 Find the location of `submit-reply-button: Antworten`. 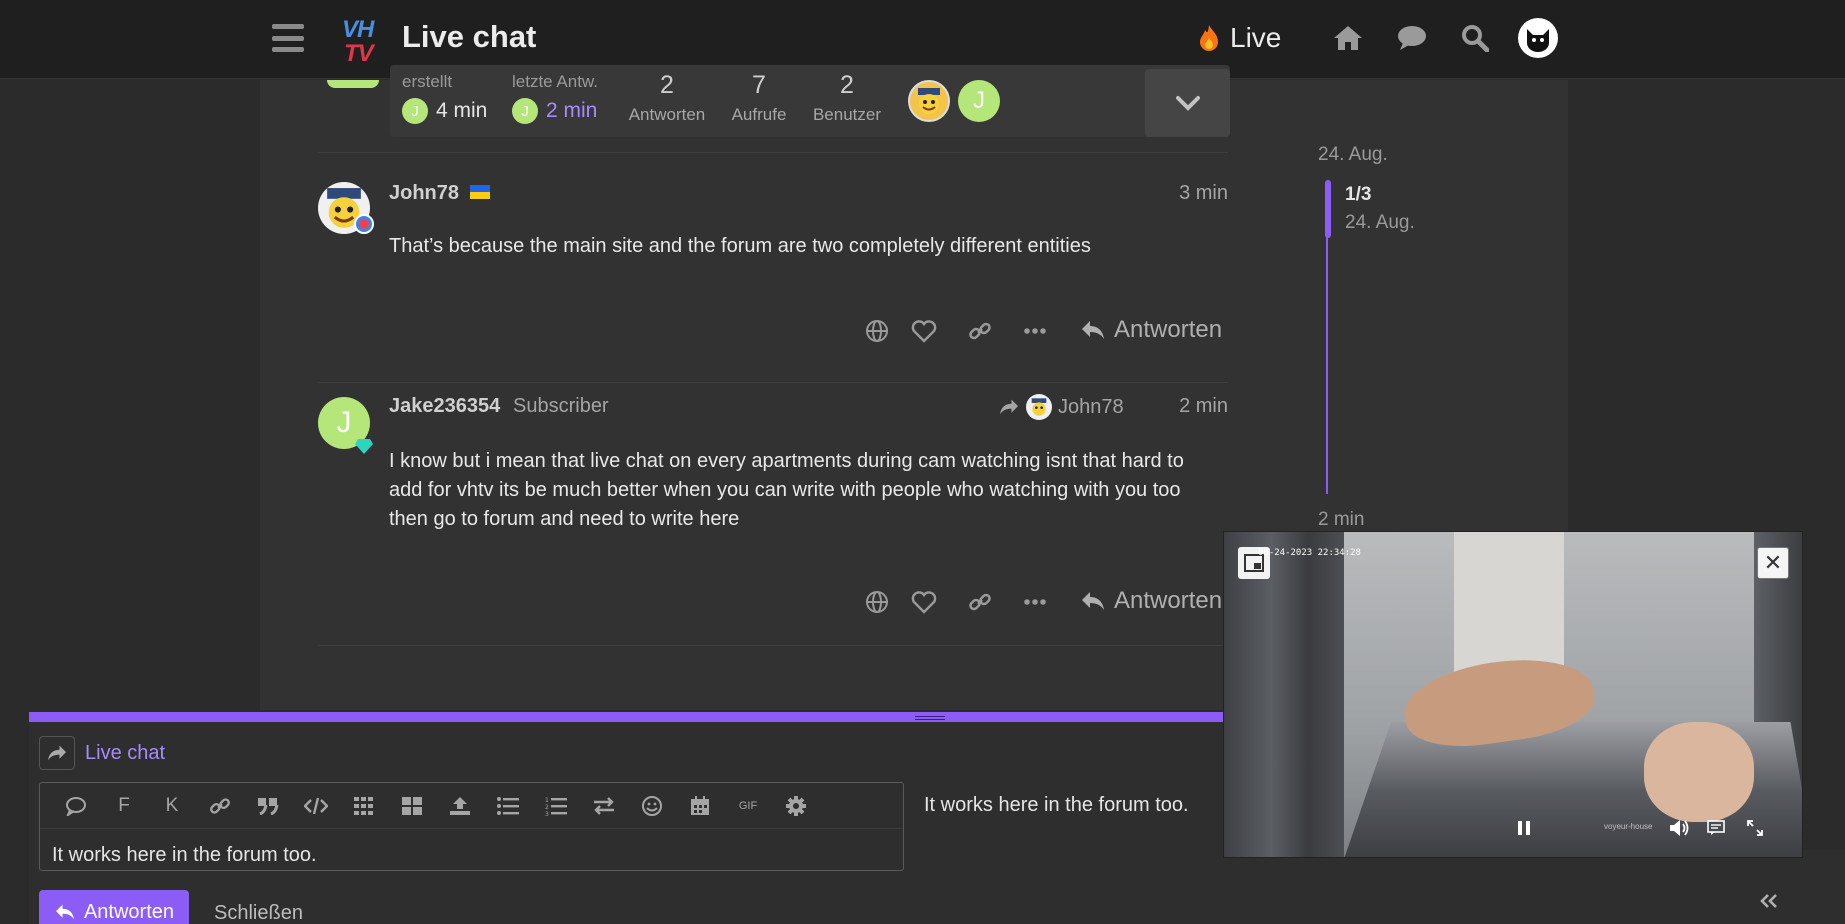

submit-reply-button: Antworten is located at coordinates (114, 907).